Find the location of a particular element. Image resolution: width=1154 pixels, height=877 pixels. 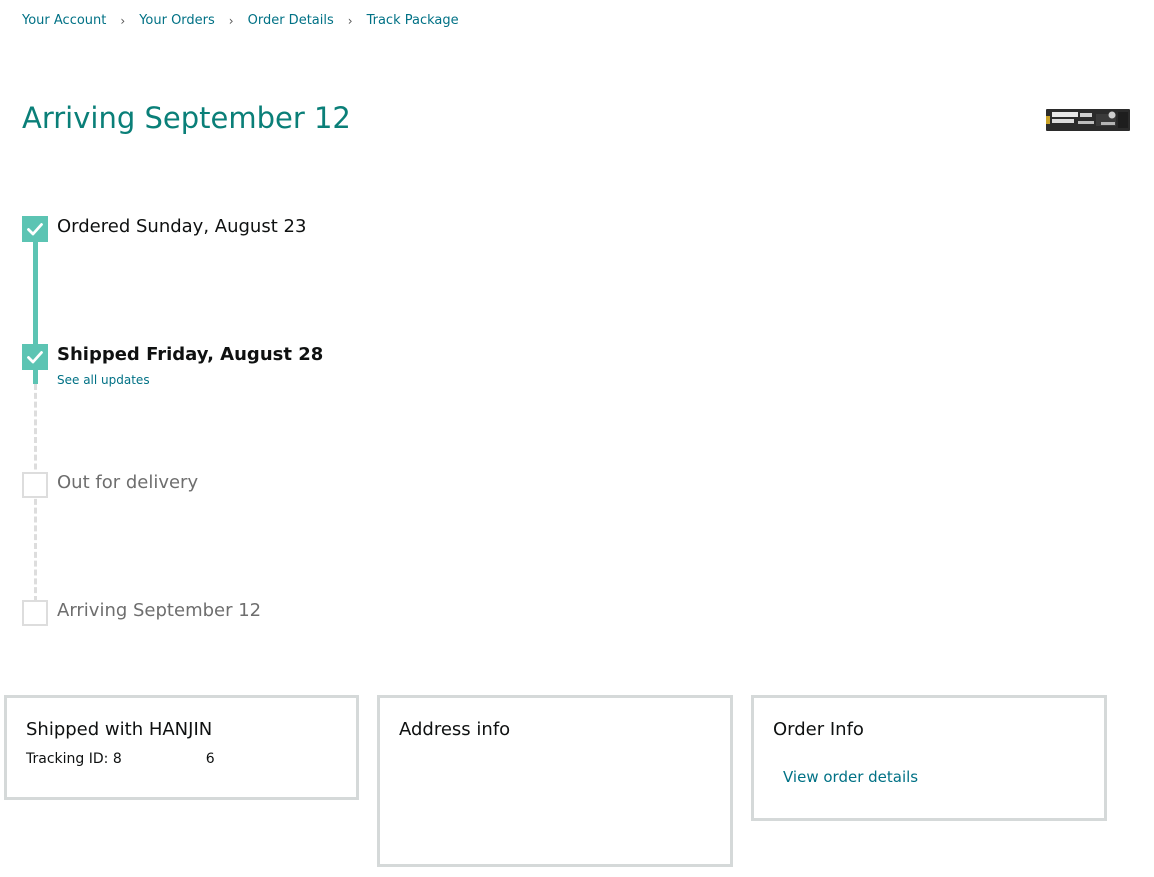

step-label: Out for delivery is located at coordinates (128, 482).